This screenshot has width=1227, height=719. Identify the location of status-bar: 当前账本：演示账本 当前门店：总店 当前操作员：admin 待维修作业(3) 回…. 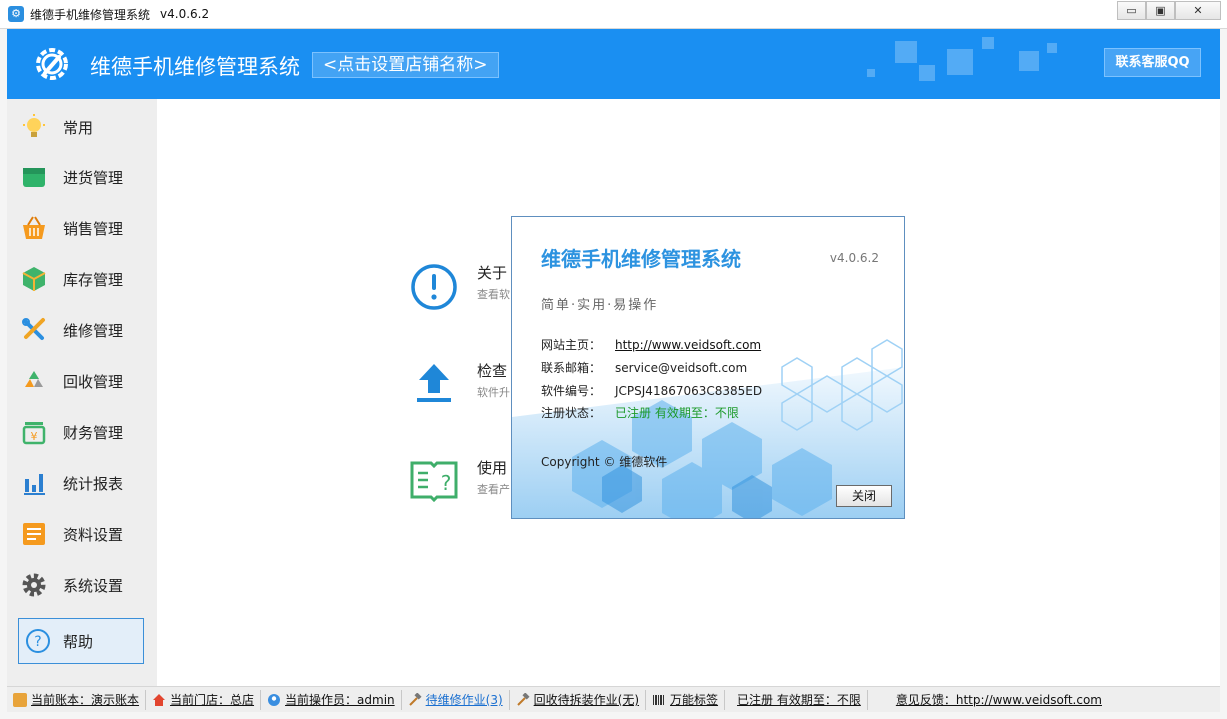
(613, 699).